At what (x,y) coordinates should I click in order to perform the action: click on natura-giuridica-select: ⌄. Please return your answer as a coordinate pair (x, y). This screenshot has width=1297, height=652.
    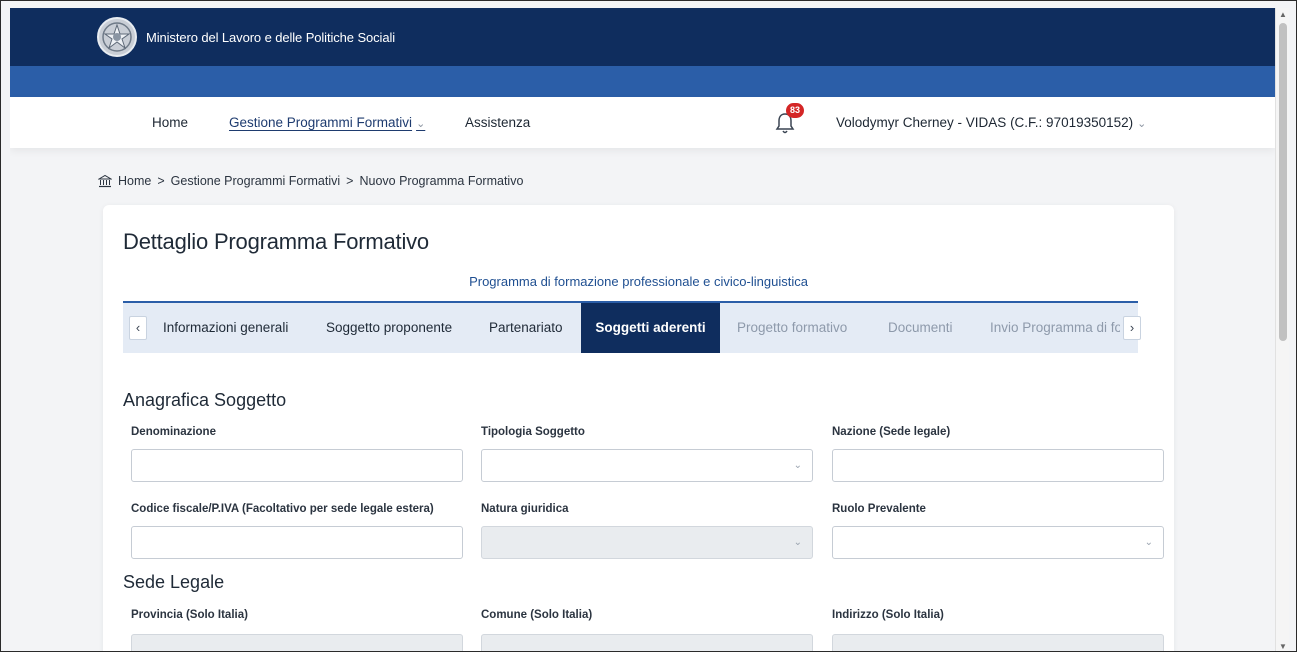
    Looking at the image, I should click on (647, 542).